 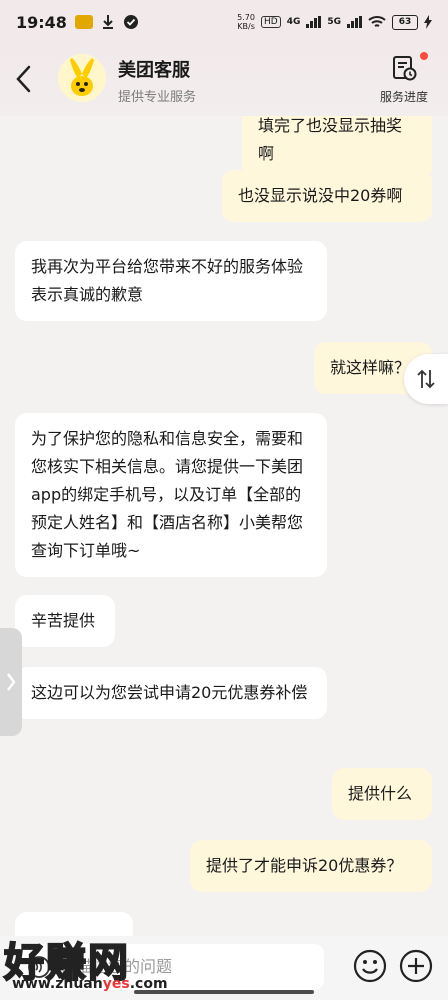 What do you see at coordinates (377, 21) in the screenshot?
I see `wifi-icon` at bounding box center [377, 21].